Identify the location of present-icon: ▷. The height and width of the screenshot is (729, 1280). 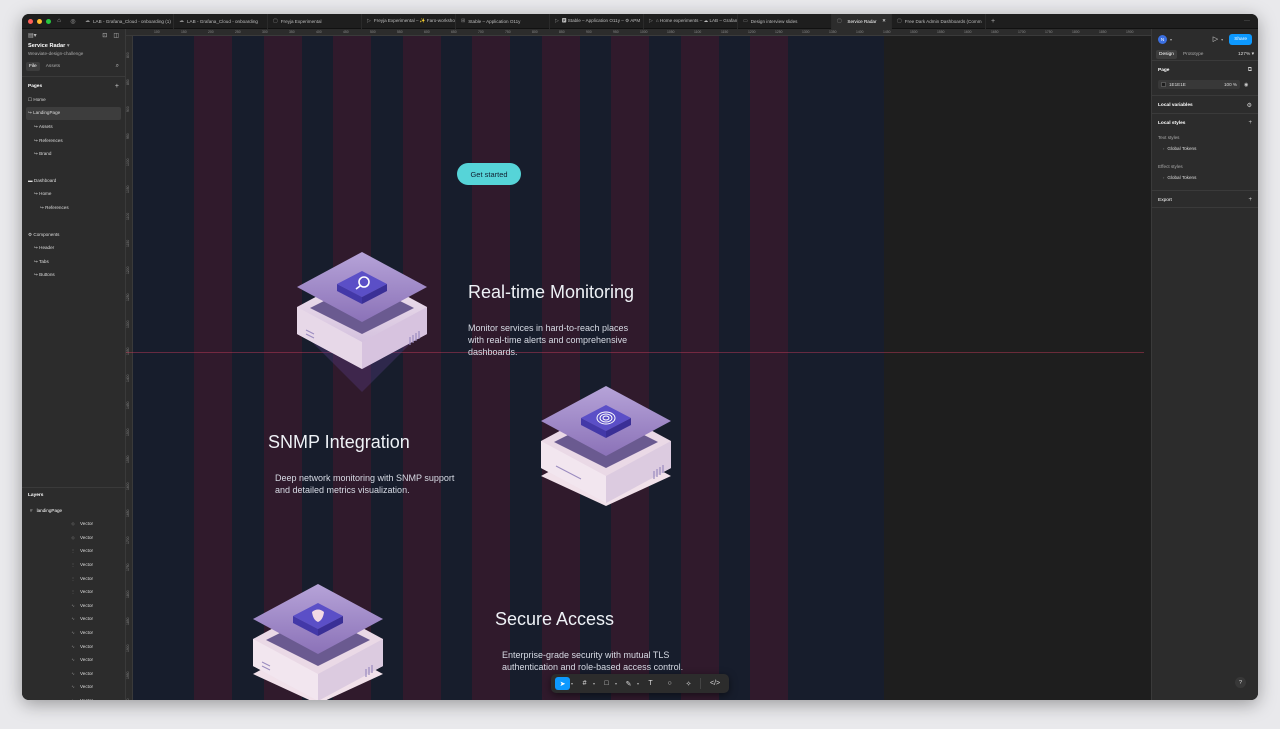
(1215, 39).